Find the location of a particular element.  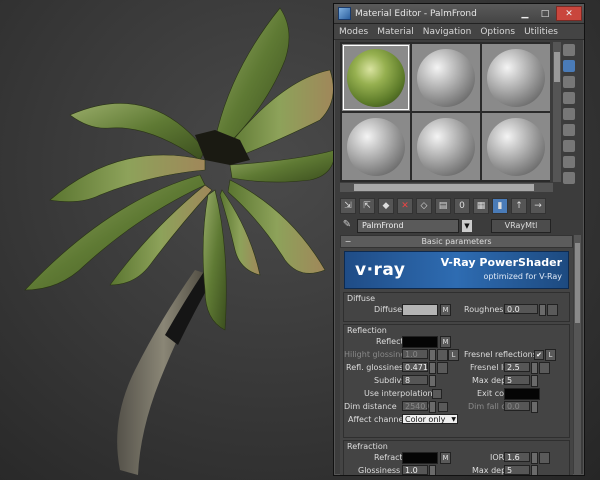

put-to-scene-icon: ⇱ is located at coordinates (367, 206).